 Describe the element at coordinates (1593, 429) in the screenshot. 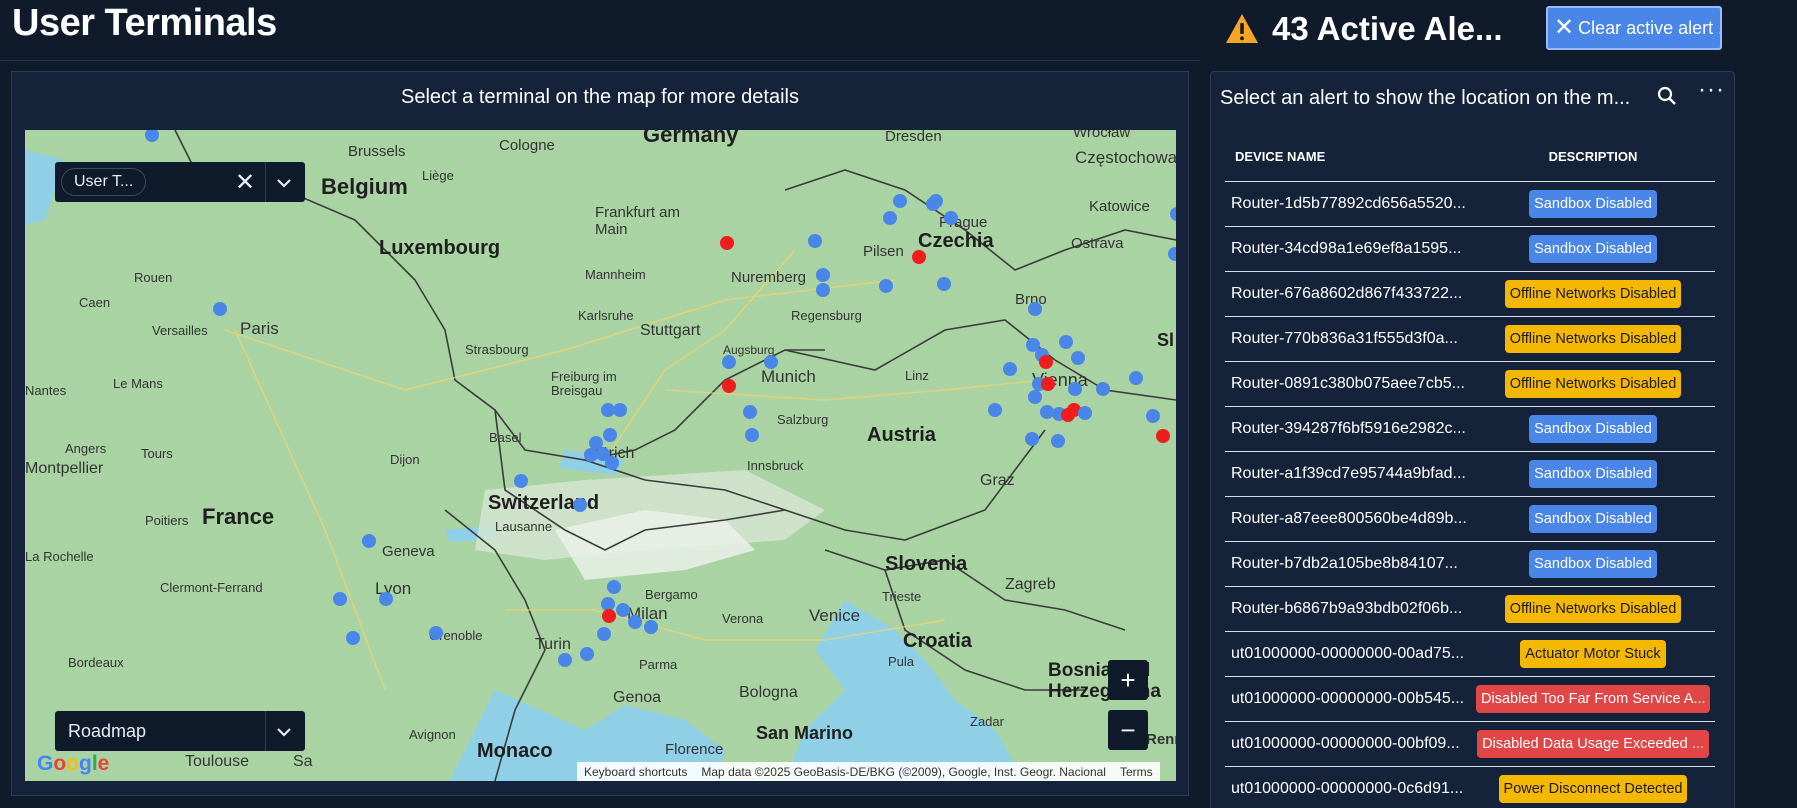

I see `status-badge: Sandbox Disabled` at that location.